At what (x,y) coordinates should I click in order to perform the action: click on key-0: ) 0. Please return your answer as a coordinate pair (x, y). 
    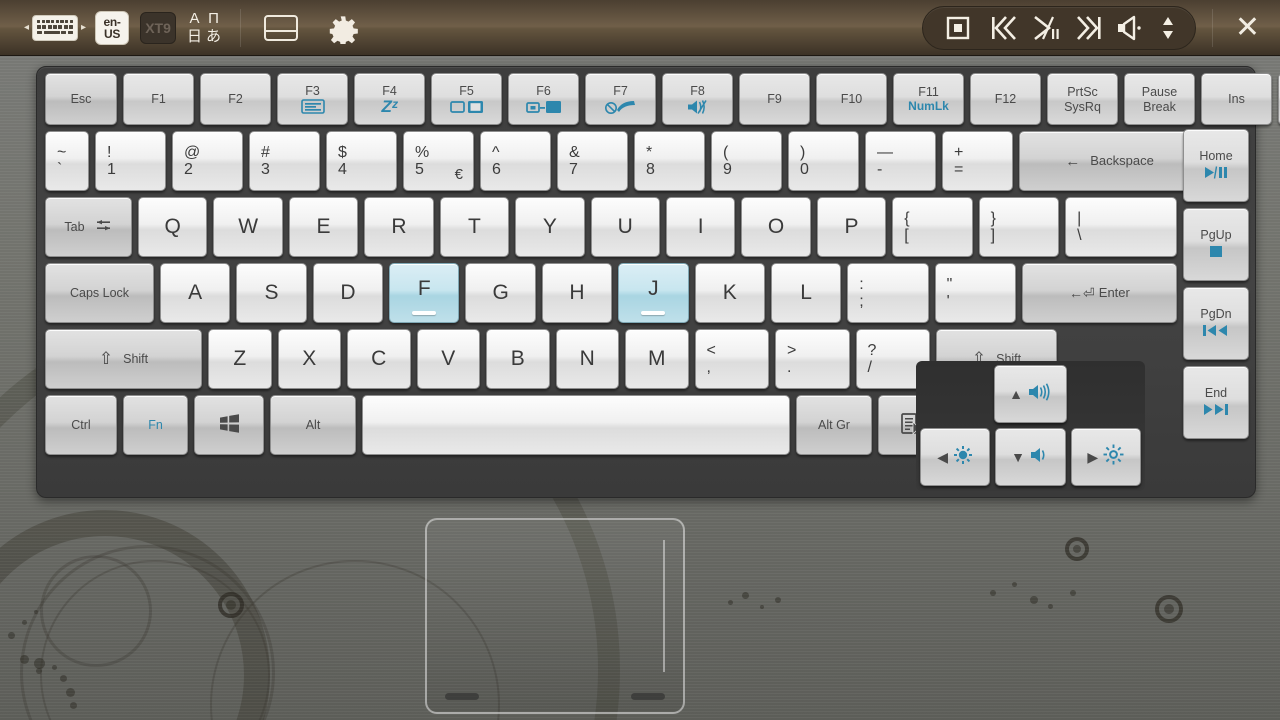
    Looking at the image, I should click on (823, 161).